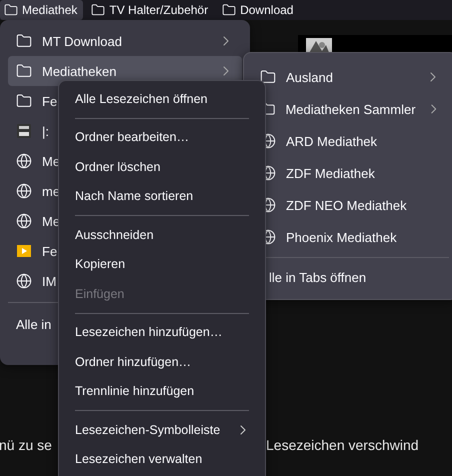 Image resolution: width=452 pixels, height=476 pixels. I want to click on page-text: nü zu se, so click(26, 445).